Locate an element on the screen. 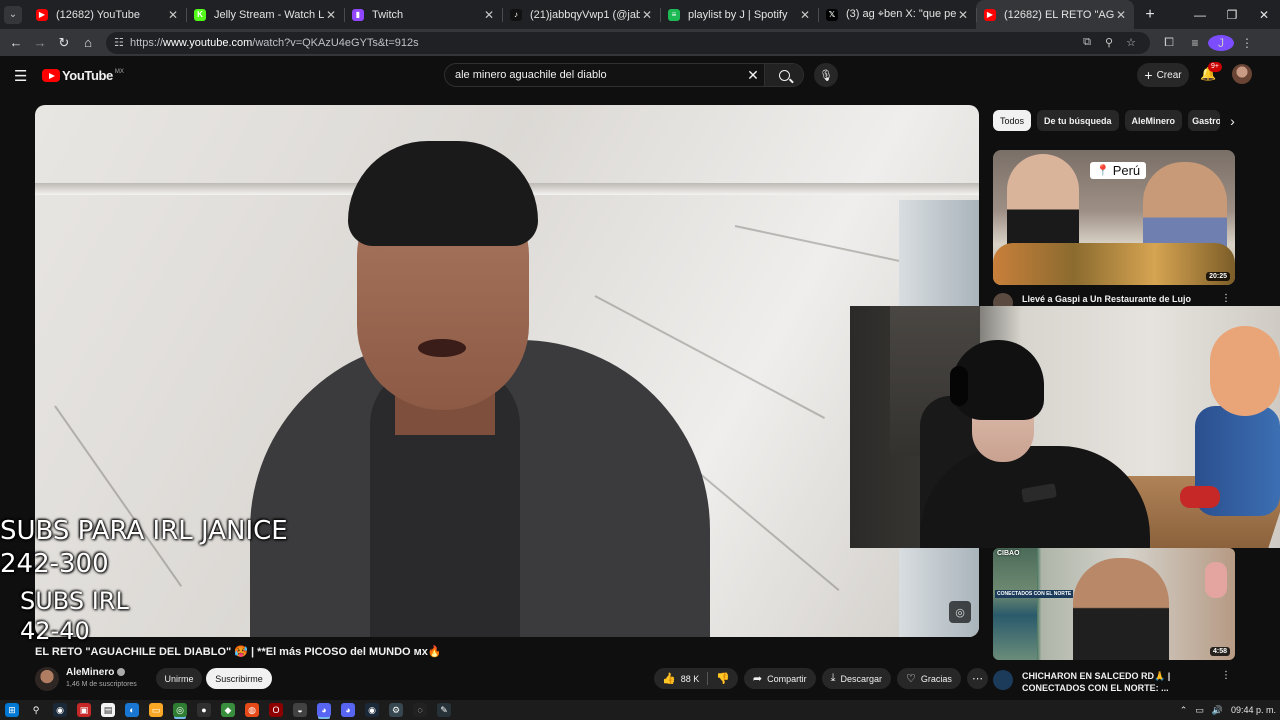 The height and width of the screenshot is (720, 1280). window-controls: — ❐ ✕ is located at coordinates (1232, 14).